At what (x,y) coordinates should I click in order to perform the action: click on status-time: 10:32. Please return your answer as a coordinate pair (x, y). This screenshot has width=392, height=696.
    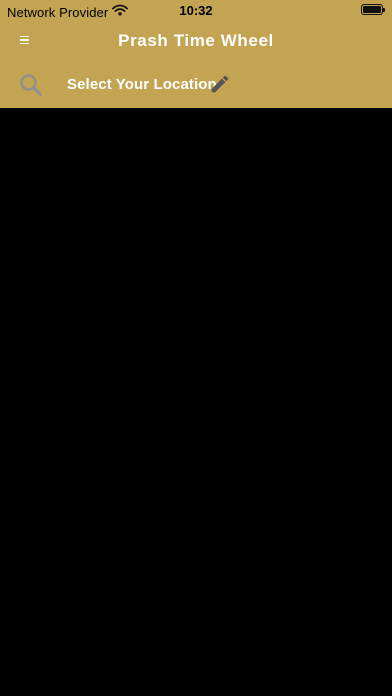
    Looking at the image, I should click on (196, 10).